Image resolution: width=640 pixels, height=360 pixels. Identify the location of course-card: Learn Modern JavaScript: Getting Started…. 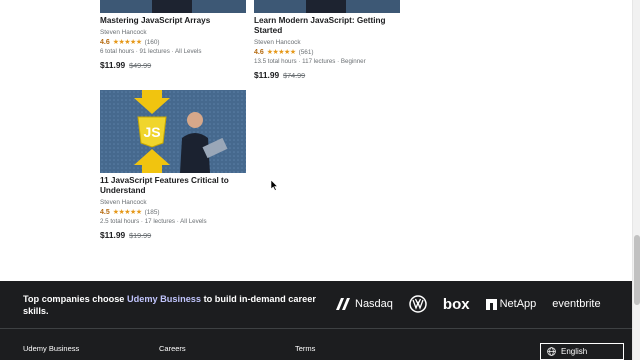
(327, 40).